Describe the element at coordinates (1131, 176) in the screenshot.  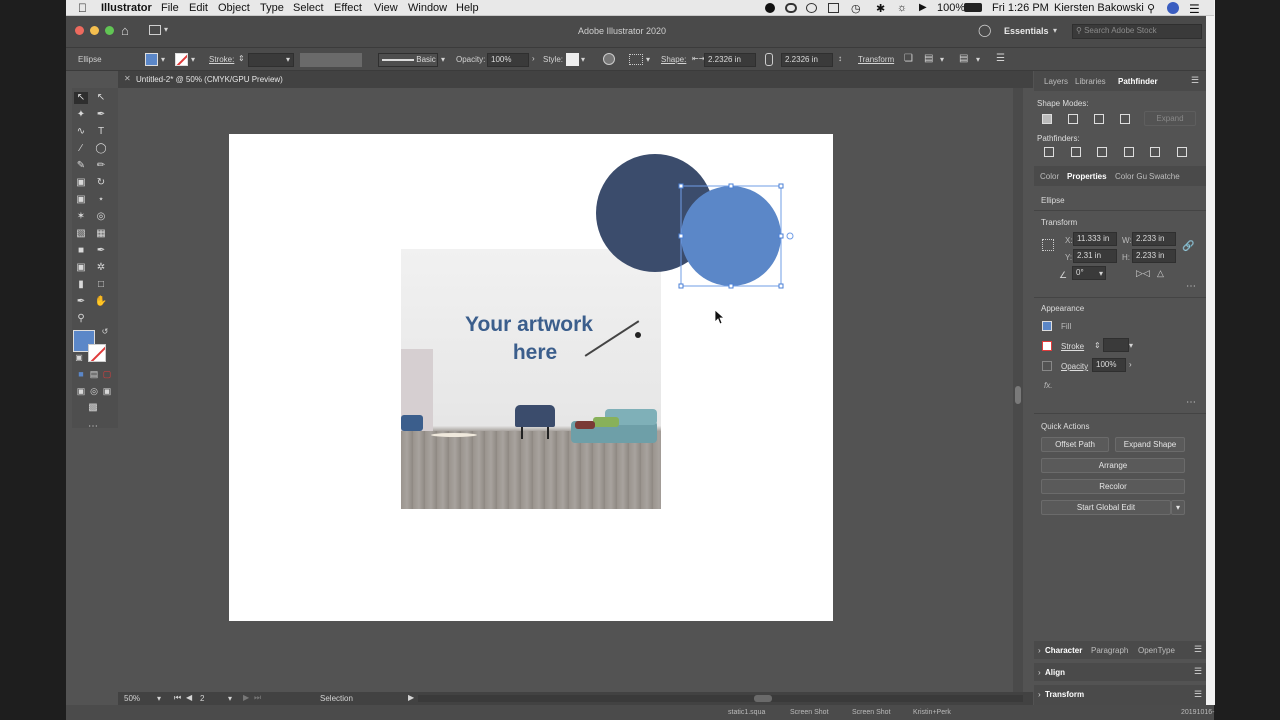
I see `tab-color-guide: Color Gu` at that location.